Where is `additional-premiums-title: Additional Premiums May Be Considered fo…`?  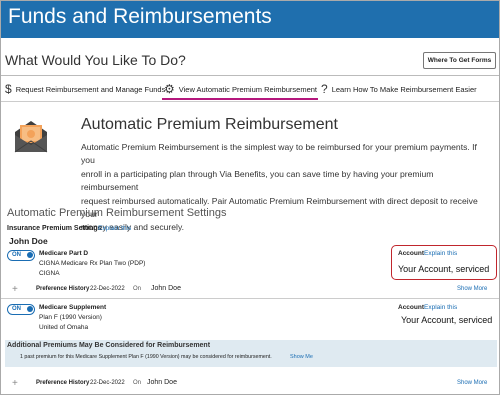 additional-premiums-title: Additional Premiums May Be Considered fo… is located at coordinates (109, 345).